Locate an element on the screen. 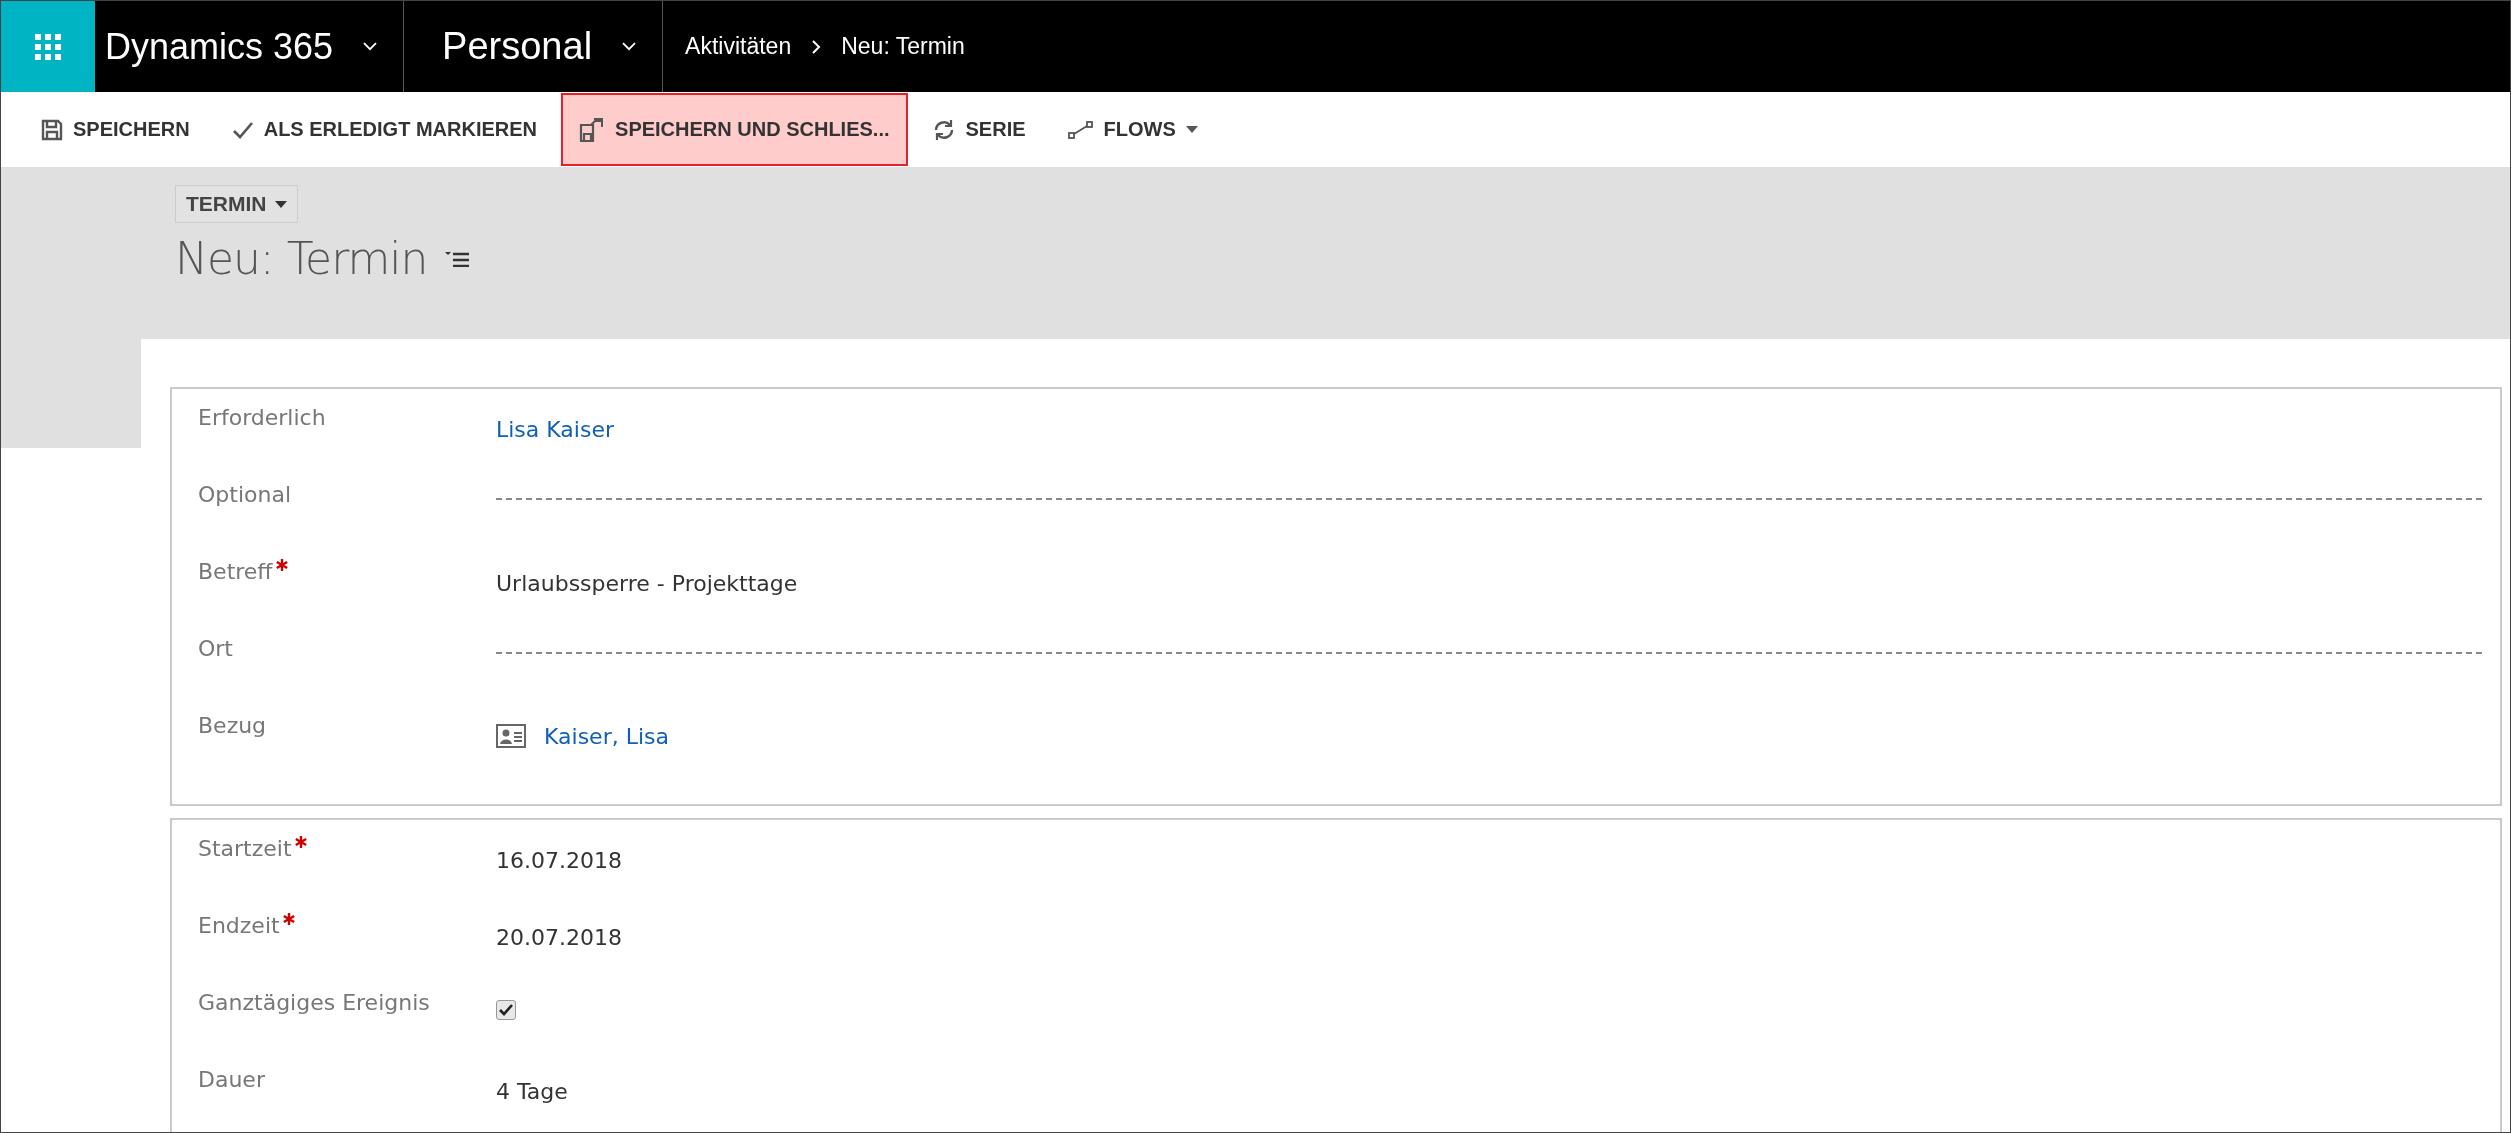  toolbar-button: SPEICHERN is located at coordinates (115, 129).